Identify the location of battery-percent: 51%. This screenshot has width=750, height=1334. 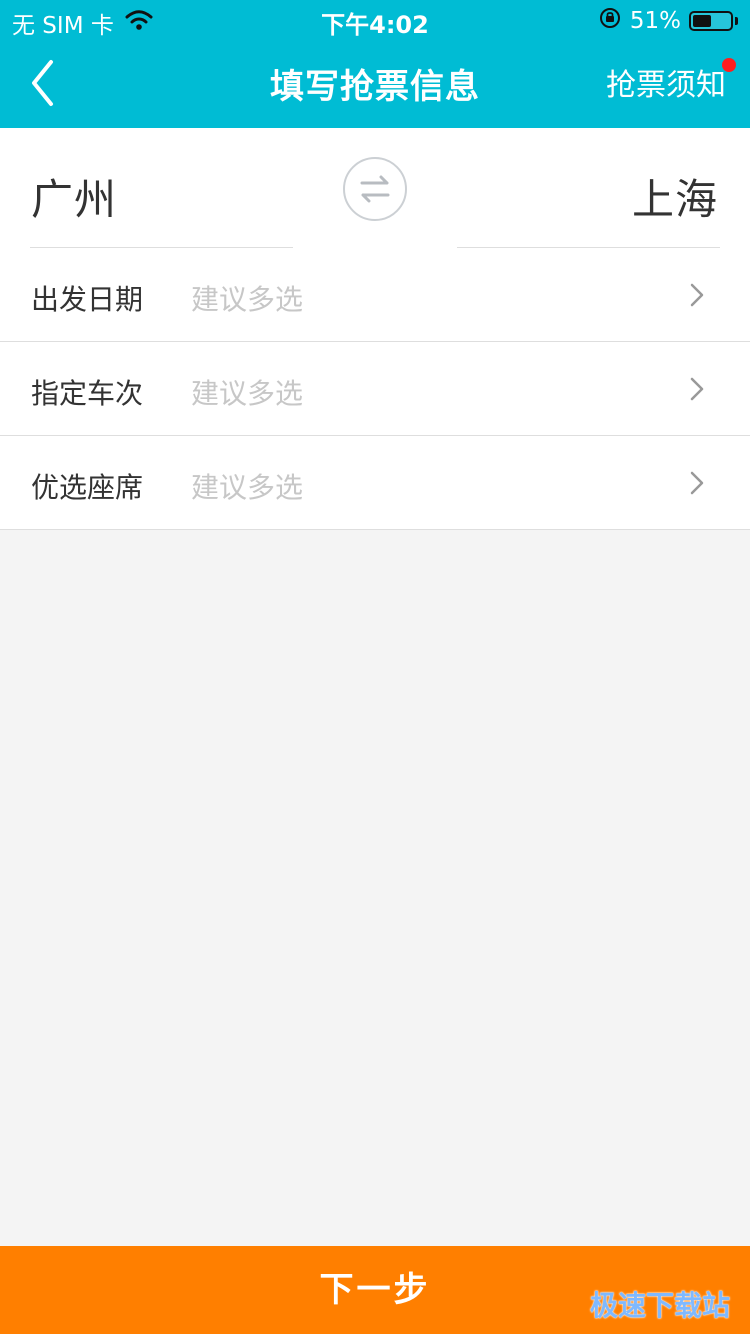
(655, 21).